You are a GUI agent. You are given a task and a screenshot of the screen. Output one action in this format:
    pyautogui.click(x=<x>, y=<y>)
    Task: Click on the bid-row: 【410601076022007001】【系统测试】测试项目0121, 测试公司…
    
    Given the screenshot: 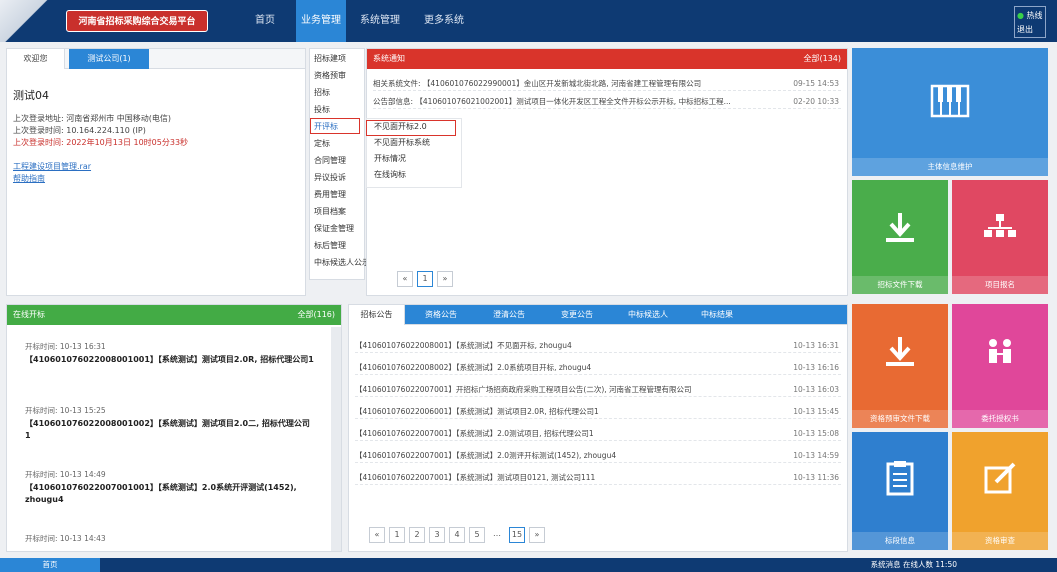 What is the action you would take?
    pyautogui.click(x=598, y=478)
    